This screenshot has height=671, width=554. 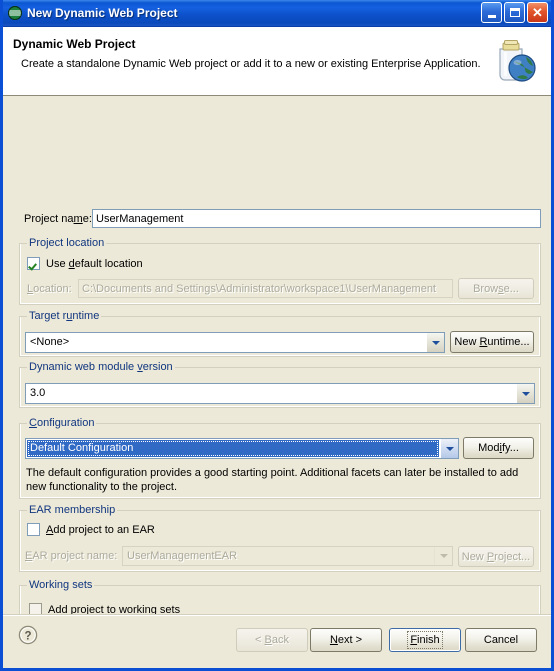 What do you see at coordinates (15, 13) in the screenshot?
I see `globe-icon` at bounding box center [15, 13].